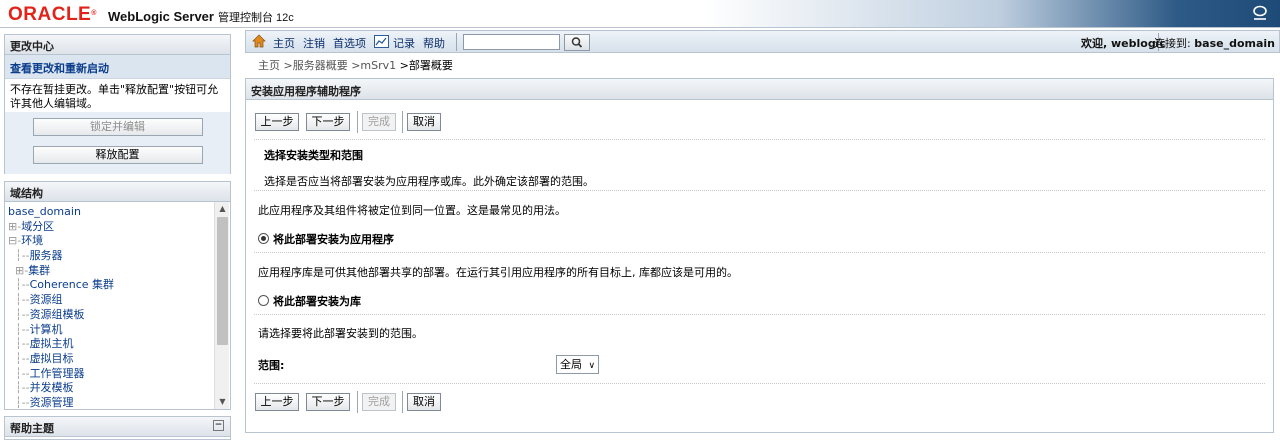  I want to click on tree-item-label: 虚拟主机, so click(52, 343).